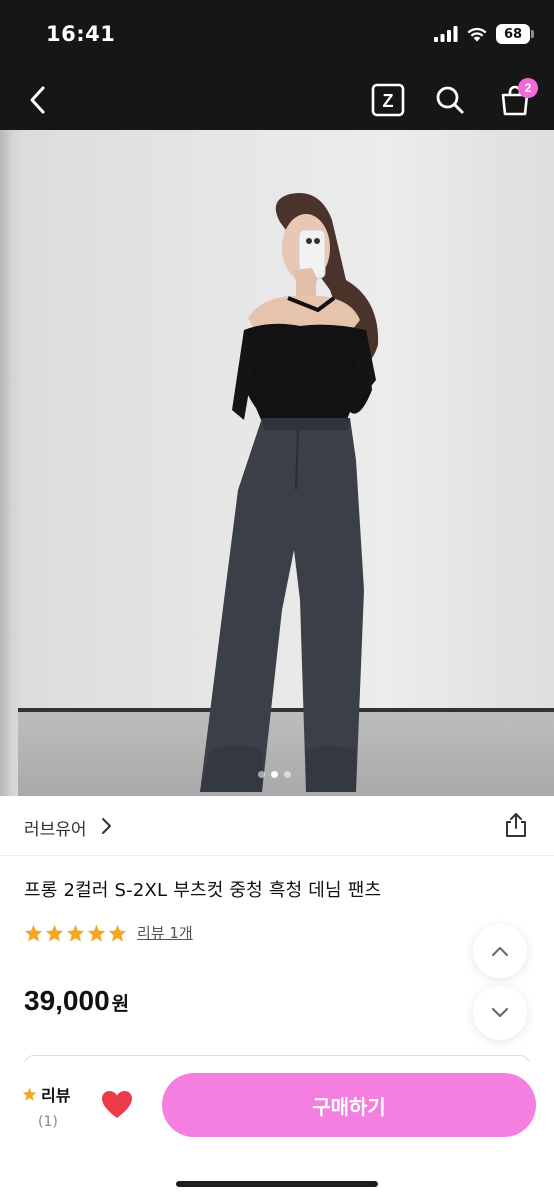 The image size is (554, 1200). I want to click on chevron-down-icon, so click(500, 1012).